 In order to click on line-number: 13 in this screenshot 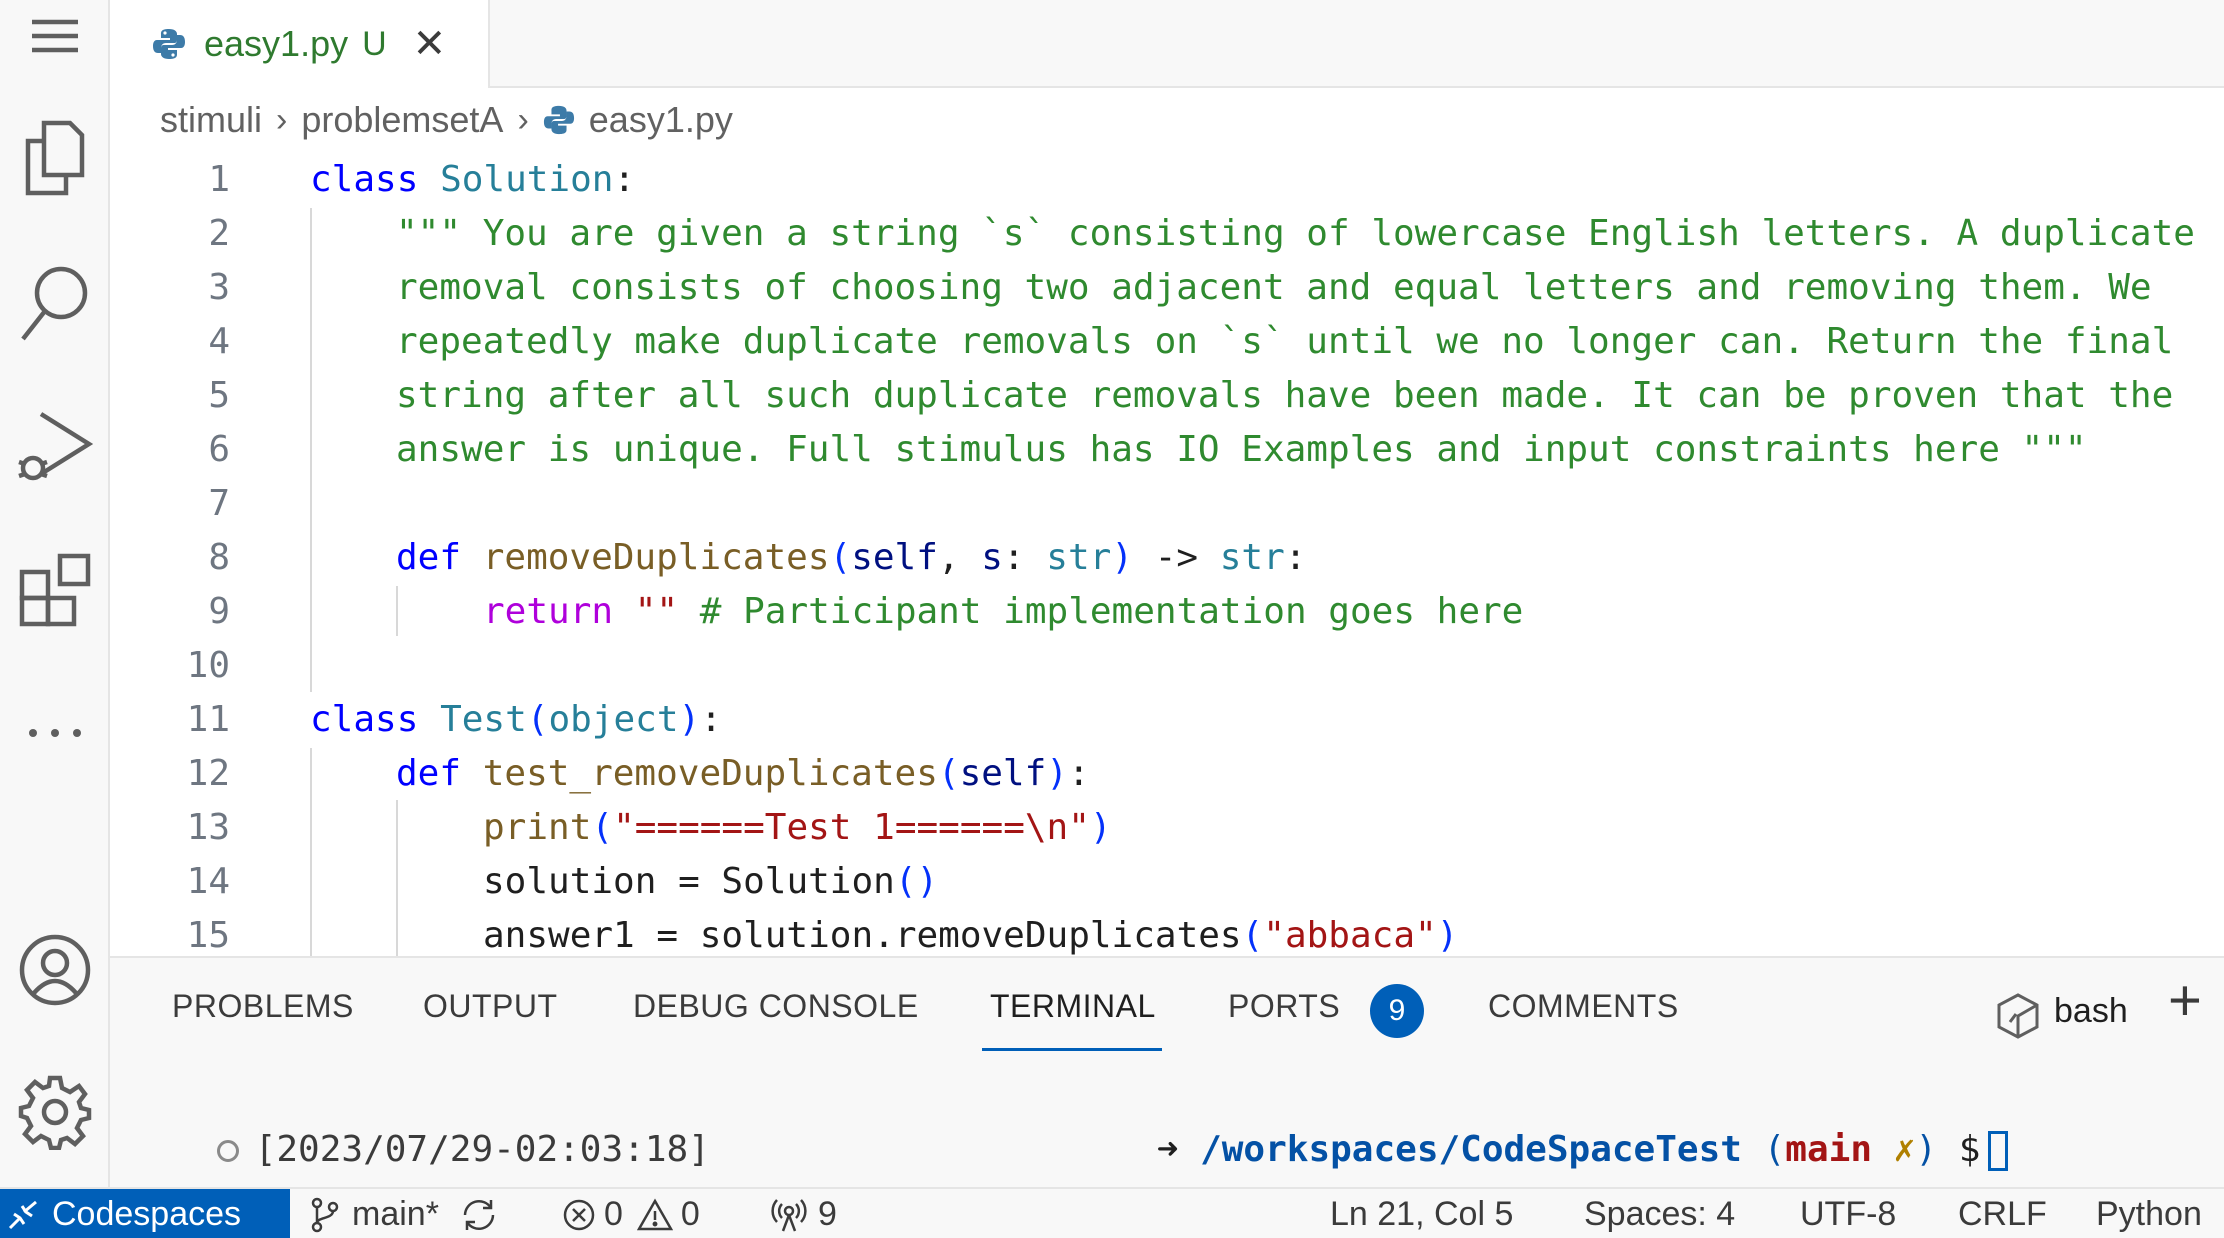, I will do `click(208, 827)`.